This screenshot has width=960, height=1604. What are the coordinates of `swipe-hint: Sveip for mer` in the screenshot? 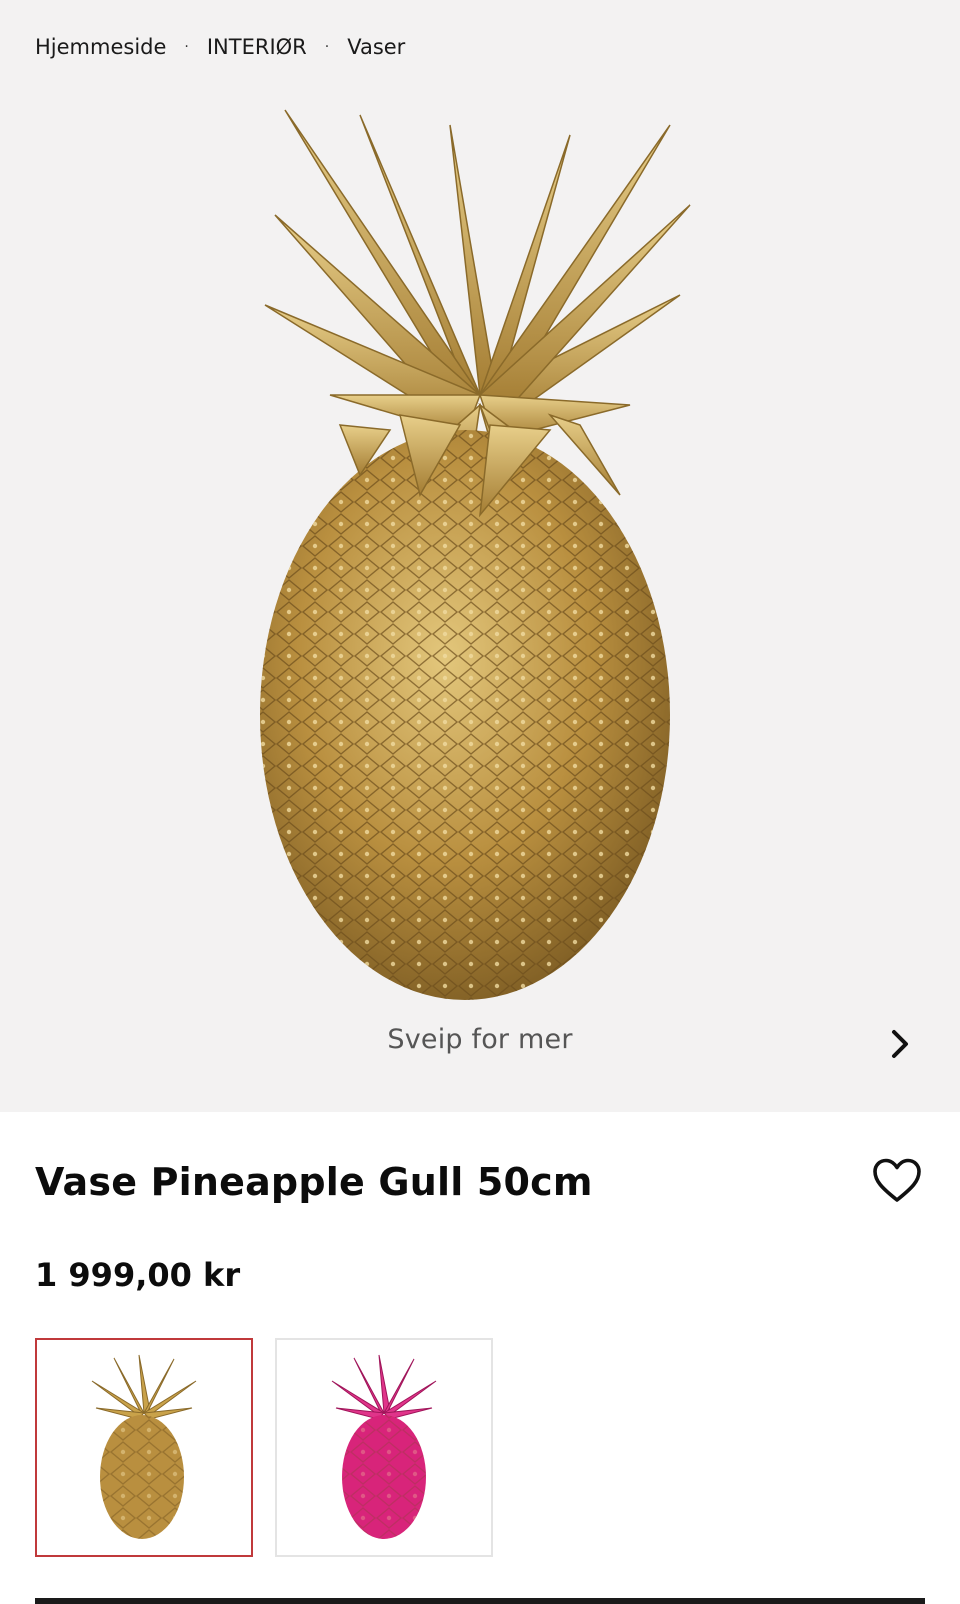 It's located at (480, 1039).